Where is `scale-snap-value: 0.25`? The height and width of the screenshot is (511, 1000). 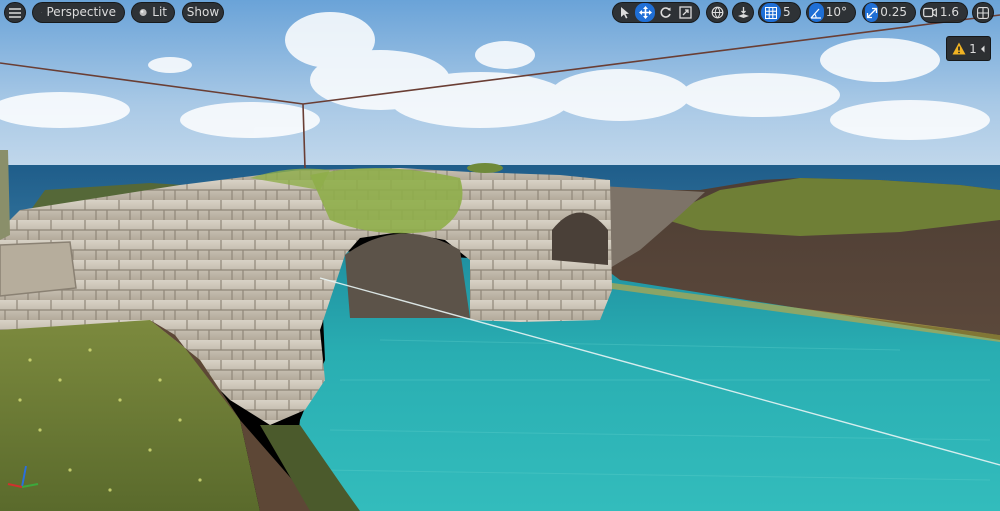 scale-snap-value: 0.25 is located at coordinates (895, 12).